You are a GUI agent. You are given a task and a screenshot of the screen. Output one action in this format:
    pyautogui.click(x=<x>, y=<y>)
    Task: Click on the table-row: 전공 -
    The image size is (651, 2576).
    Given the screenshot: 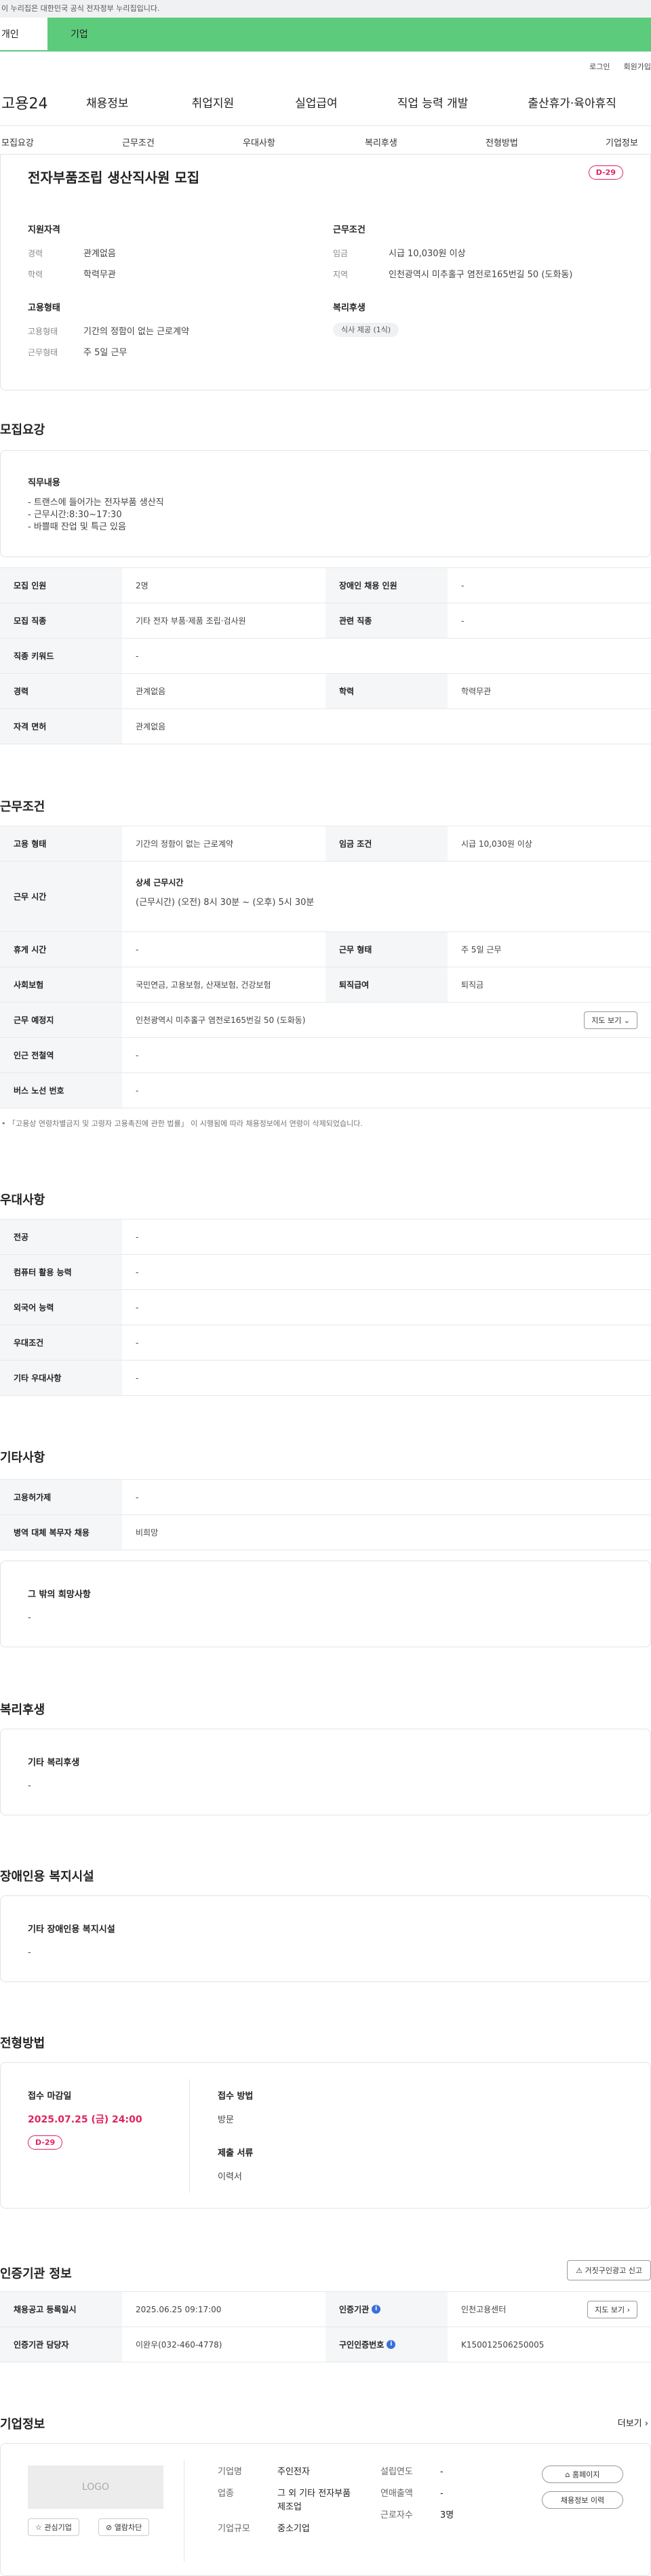 What is the action you would take?
    pyautogui.click(x=325, y=1237)
    